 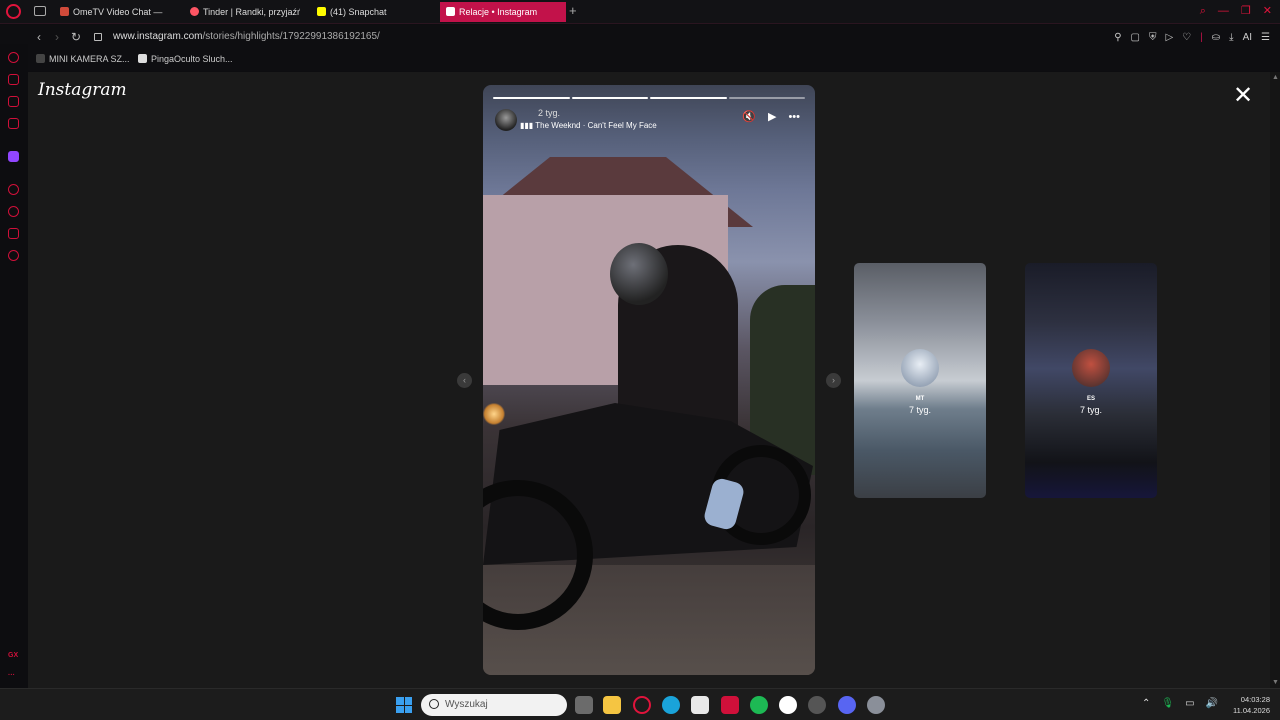 What do you see at coordinates (794, 117) in the screenshot?
I see `more-options-icon: •••` at bounding box center [794, 117].